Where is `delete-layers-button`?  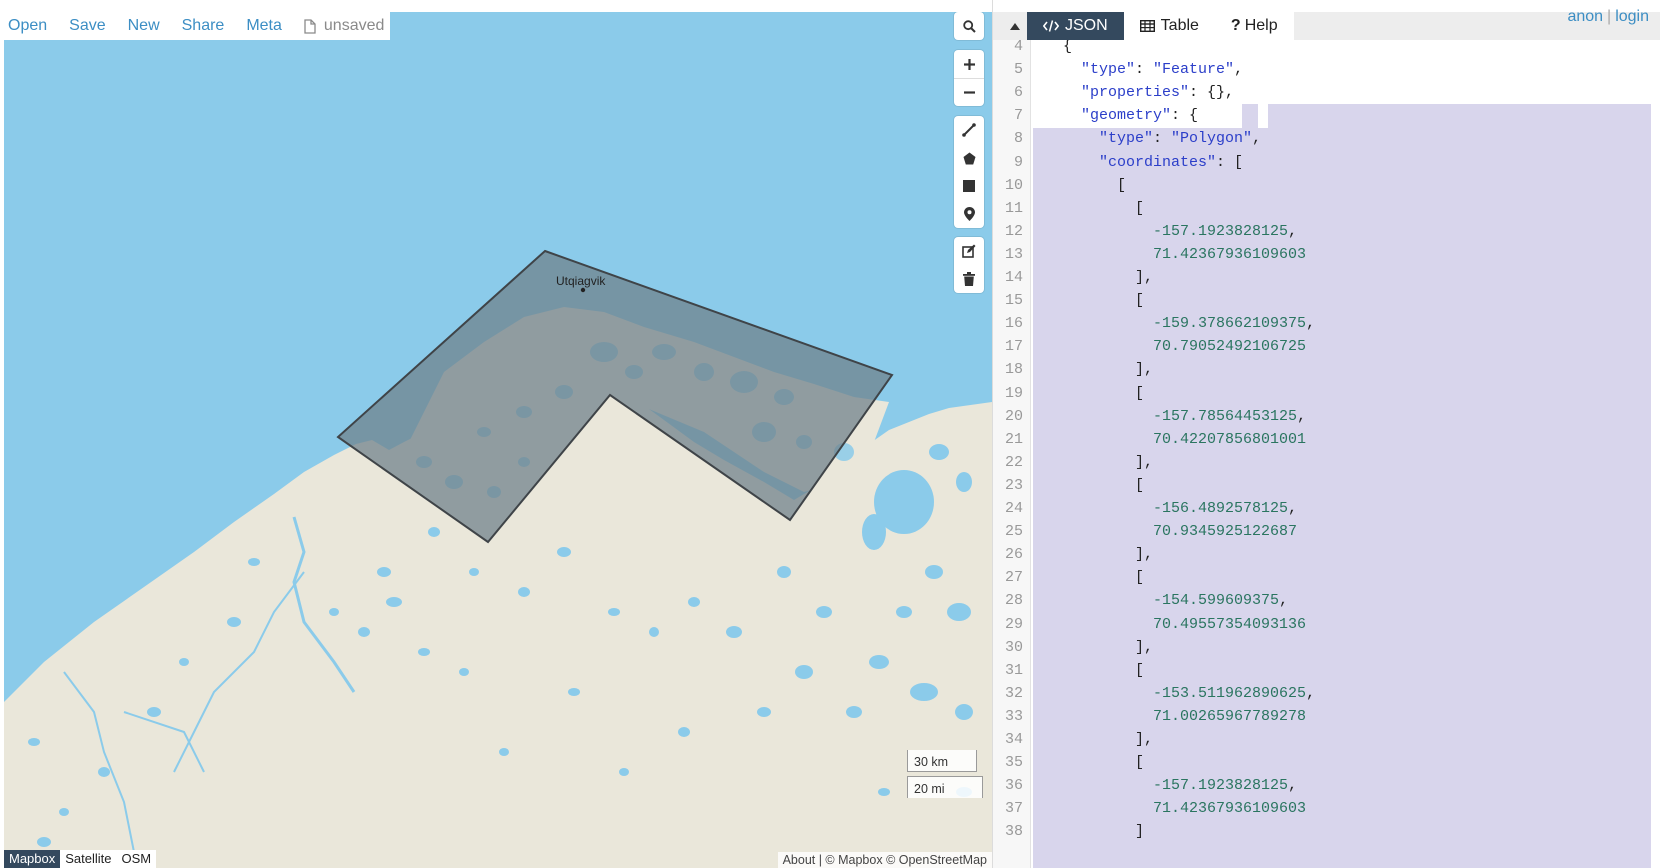 delete-layers-button is located at coordinates (969, 279).